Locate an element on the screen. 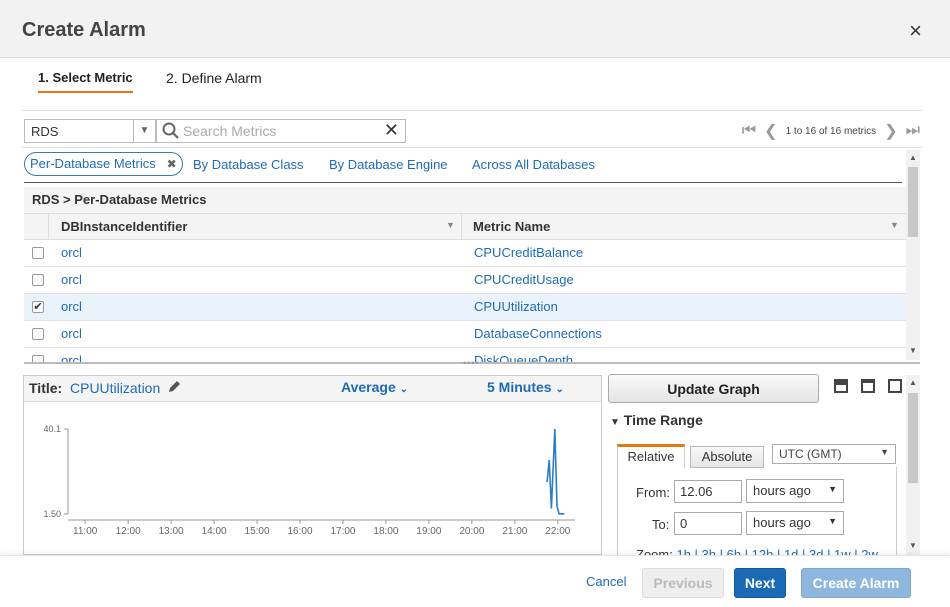  statistic-dropdown: Average ⌄ is located at coordinates (374, 387).